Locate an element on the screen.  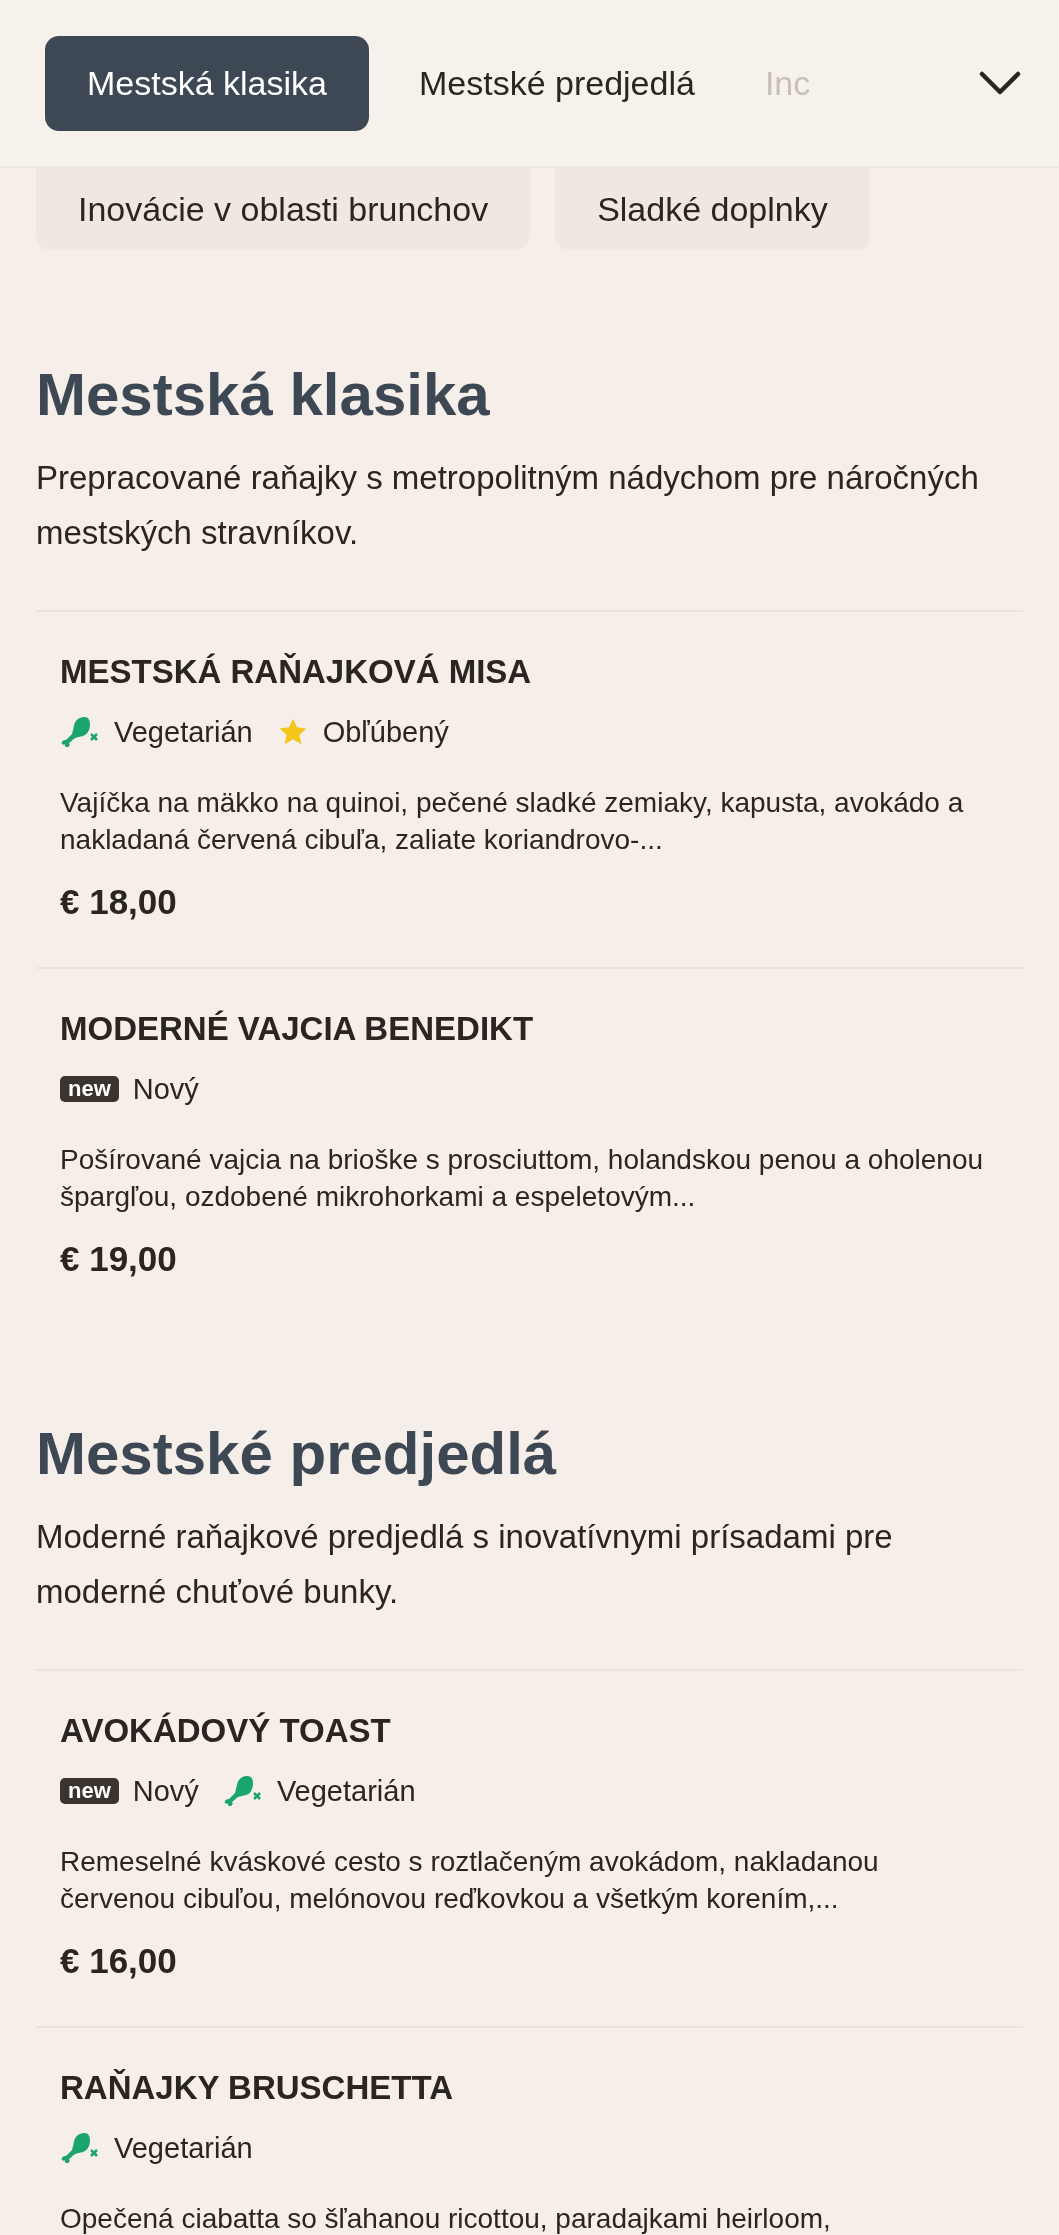
menu-item: MESTSKÁ RAŇAJKOVÁ MISA Vegetarián Obľúbený Vajíčka na mäkko na quinoi, pečené sladké zemiaky, kapusta, avokádo a nakladaná červená cibuľa, zaliate koriandrovo-... € 18,00 is located at coordinates (529, 788).